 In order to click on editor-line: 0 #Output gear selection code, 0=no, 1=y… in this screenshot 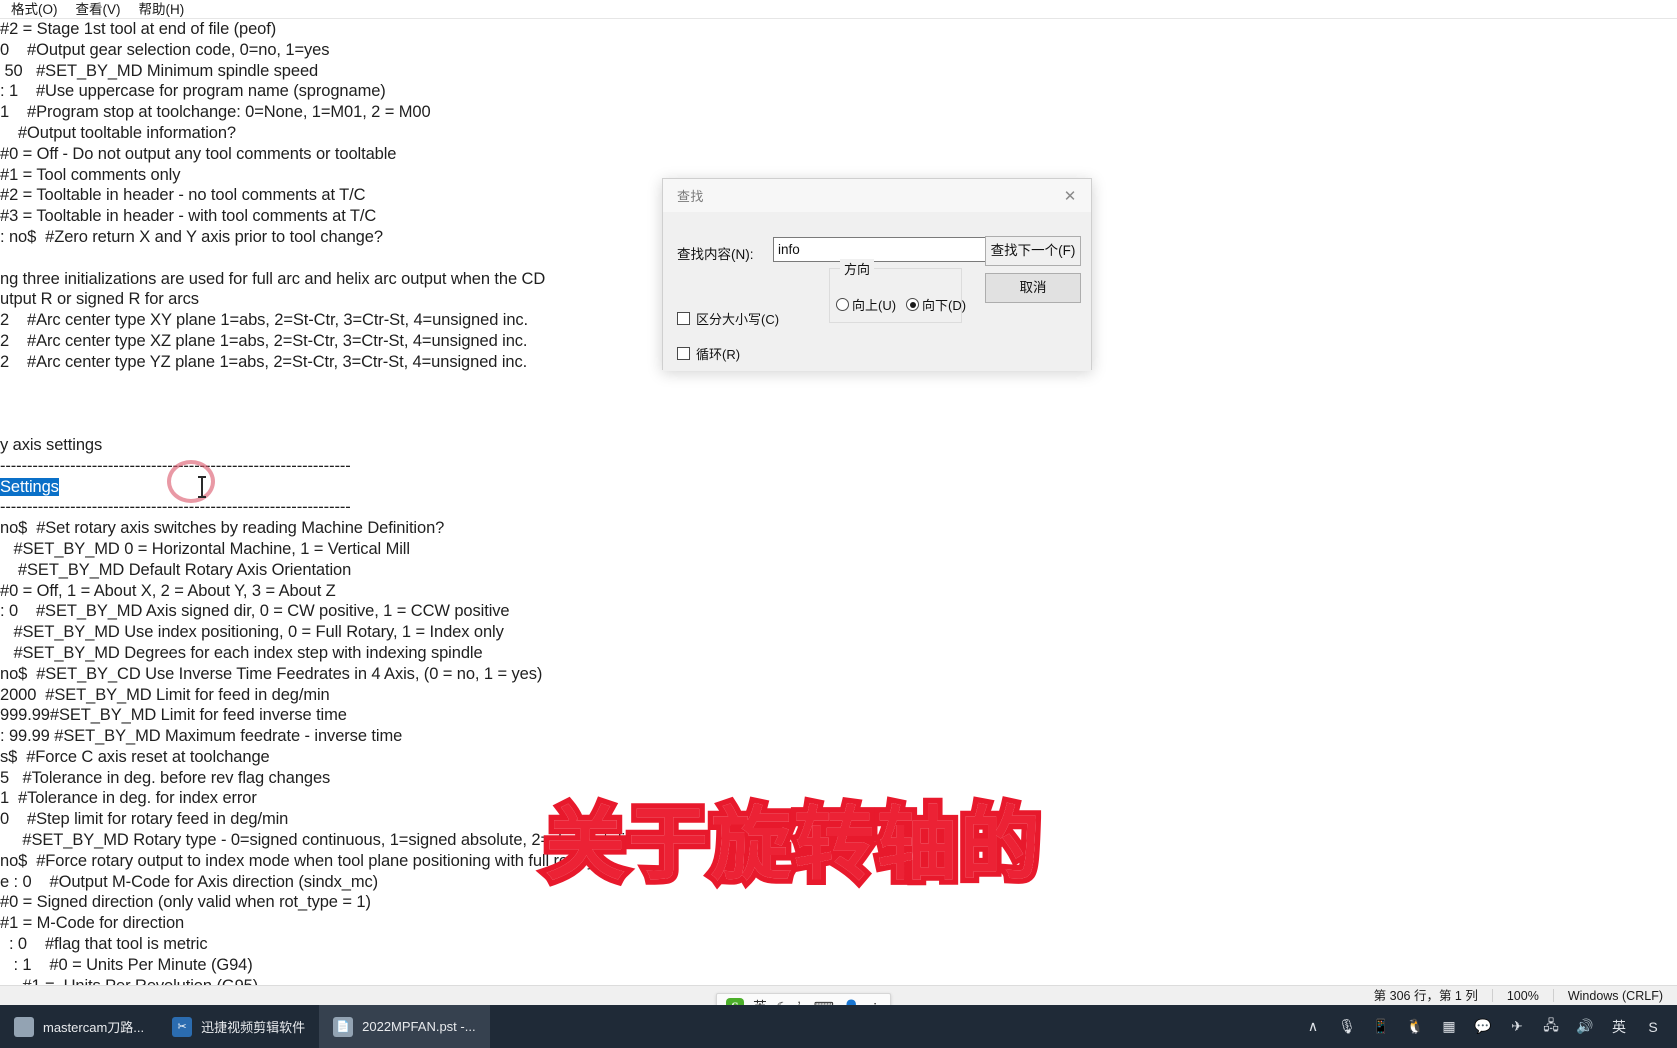, I will do `click(165, 49)`.